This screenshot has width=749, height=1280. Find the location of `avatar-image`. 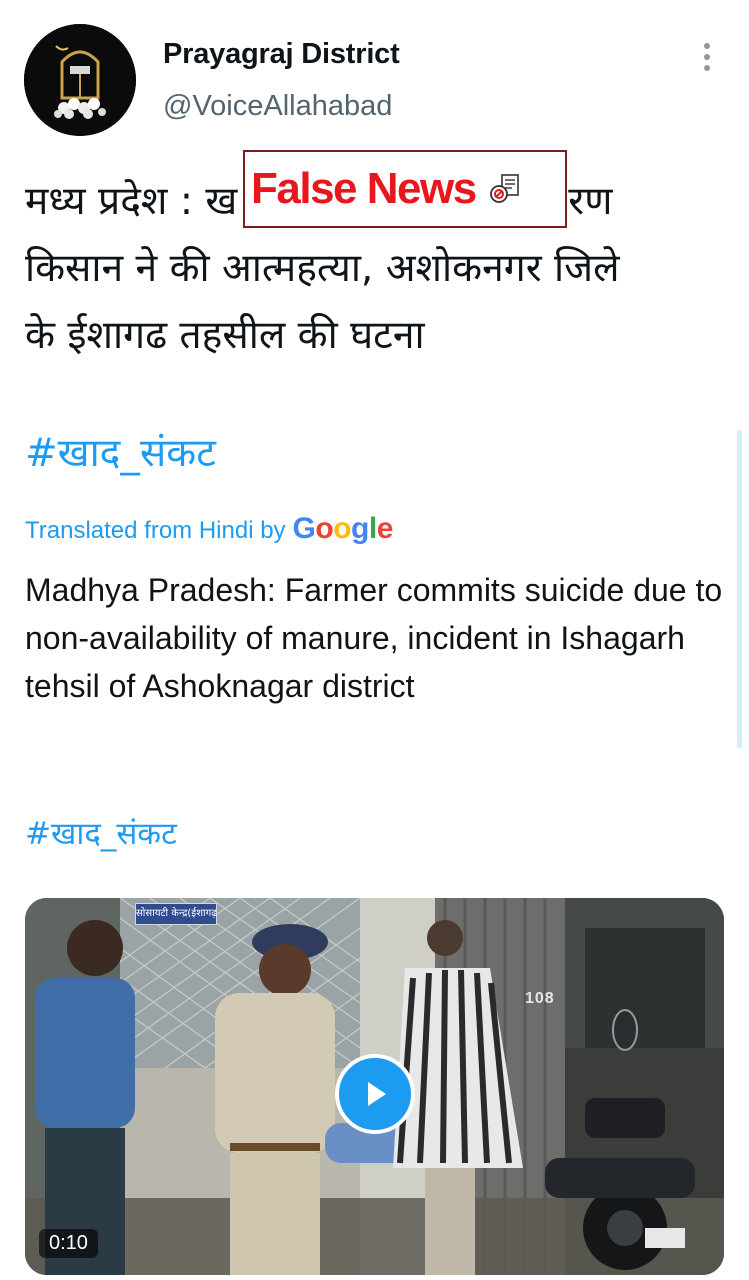

avatar-image is located at coordinates (80, 80).